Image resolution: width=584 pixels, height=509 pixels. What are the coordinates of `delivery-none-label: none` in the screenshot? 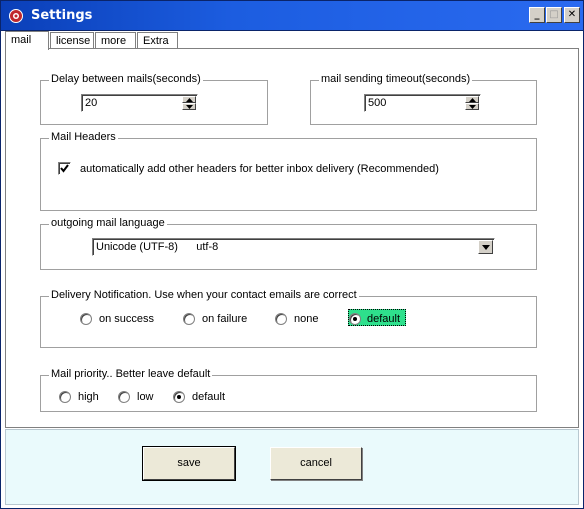 It's located at (306, 319).